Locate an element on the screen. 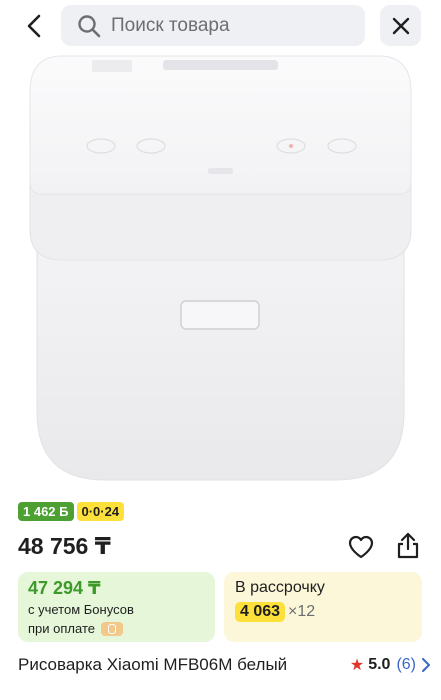 Image resolution: width=441 pixels, height=700 pixels. heart-icon is located at coordinates (361, 547).